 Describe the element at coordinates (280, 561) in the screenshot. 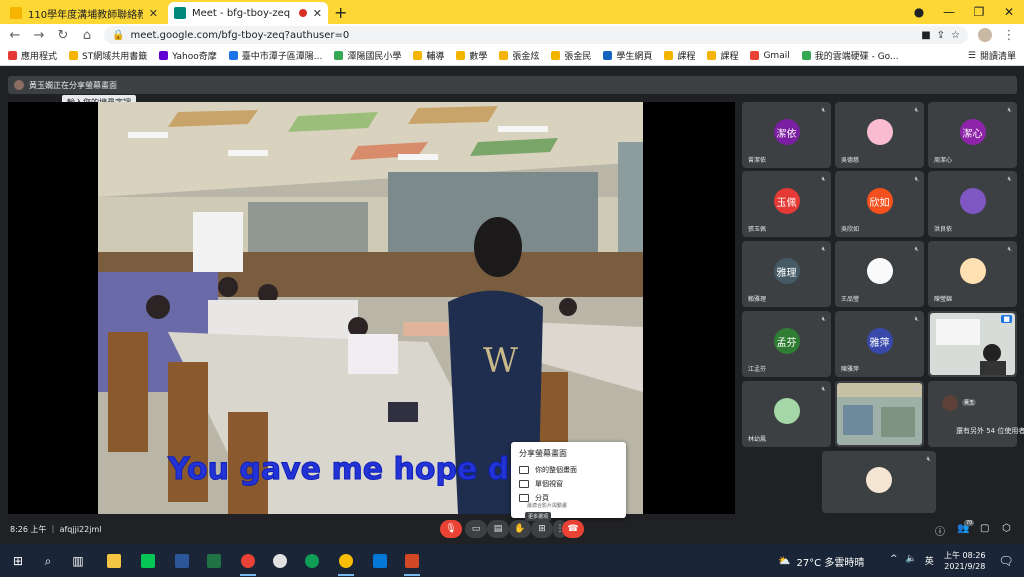

I see `media-app-icon` at that location.